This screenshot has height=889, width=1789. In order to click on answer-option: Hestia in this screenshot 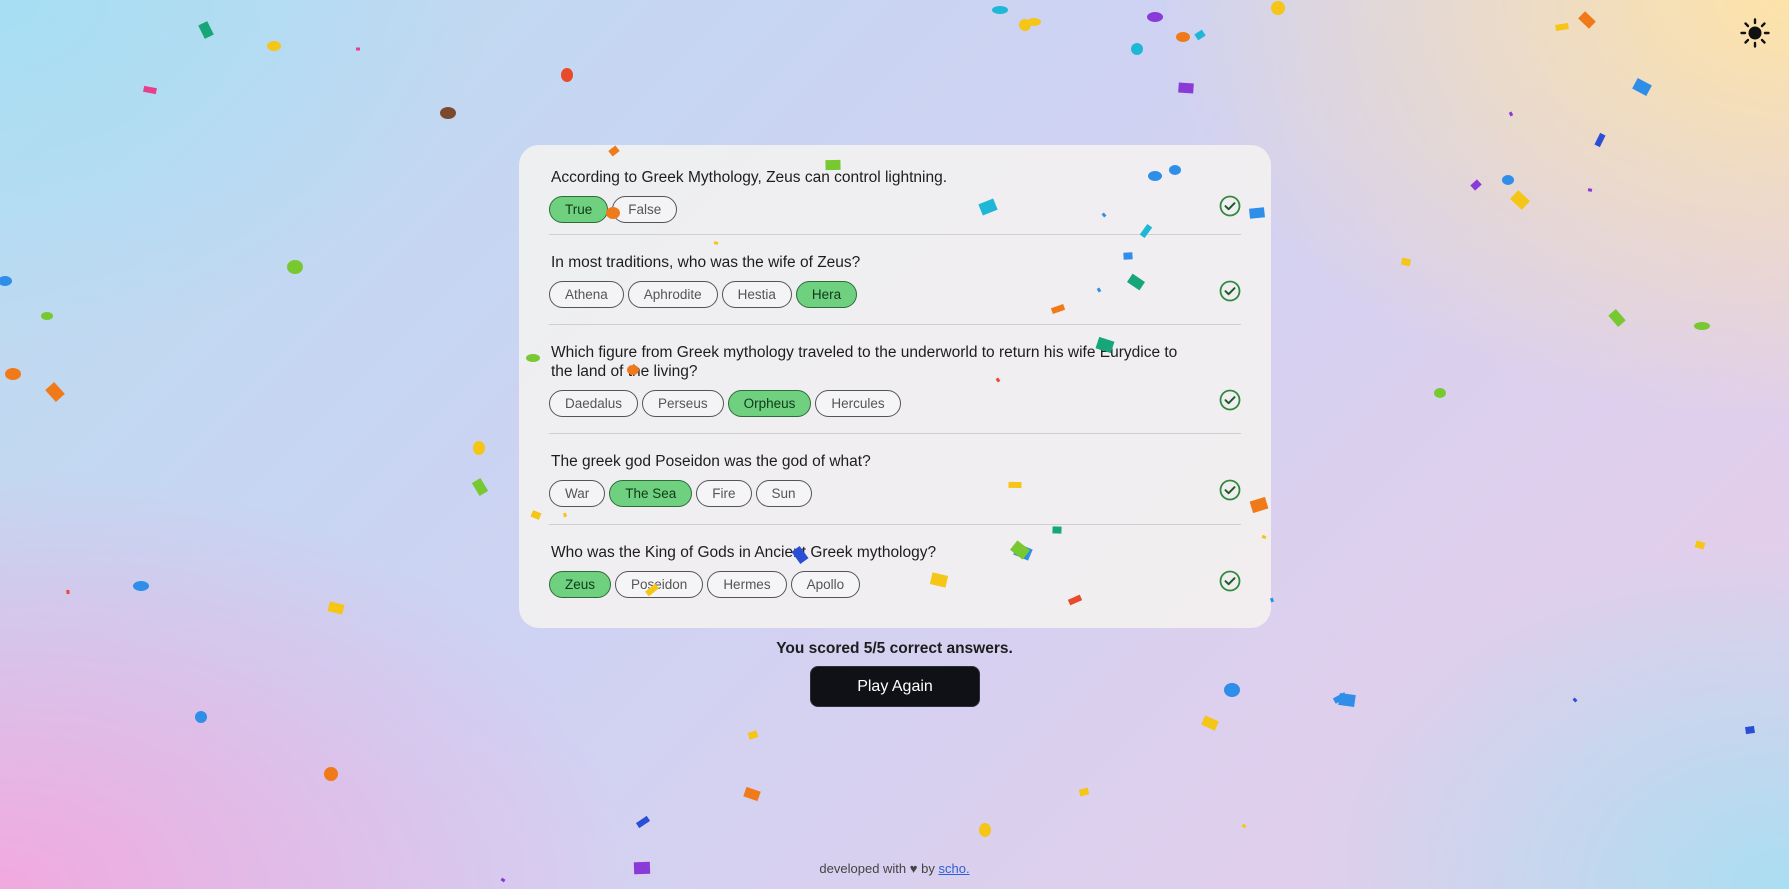, I will do `click(756, 294)`.